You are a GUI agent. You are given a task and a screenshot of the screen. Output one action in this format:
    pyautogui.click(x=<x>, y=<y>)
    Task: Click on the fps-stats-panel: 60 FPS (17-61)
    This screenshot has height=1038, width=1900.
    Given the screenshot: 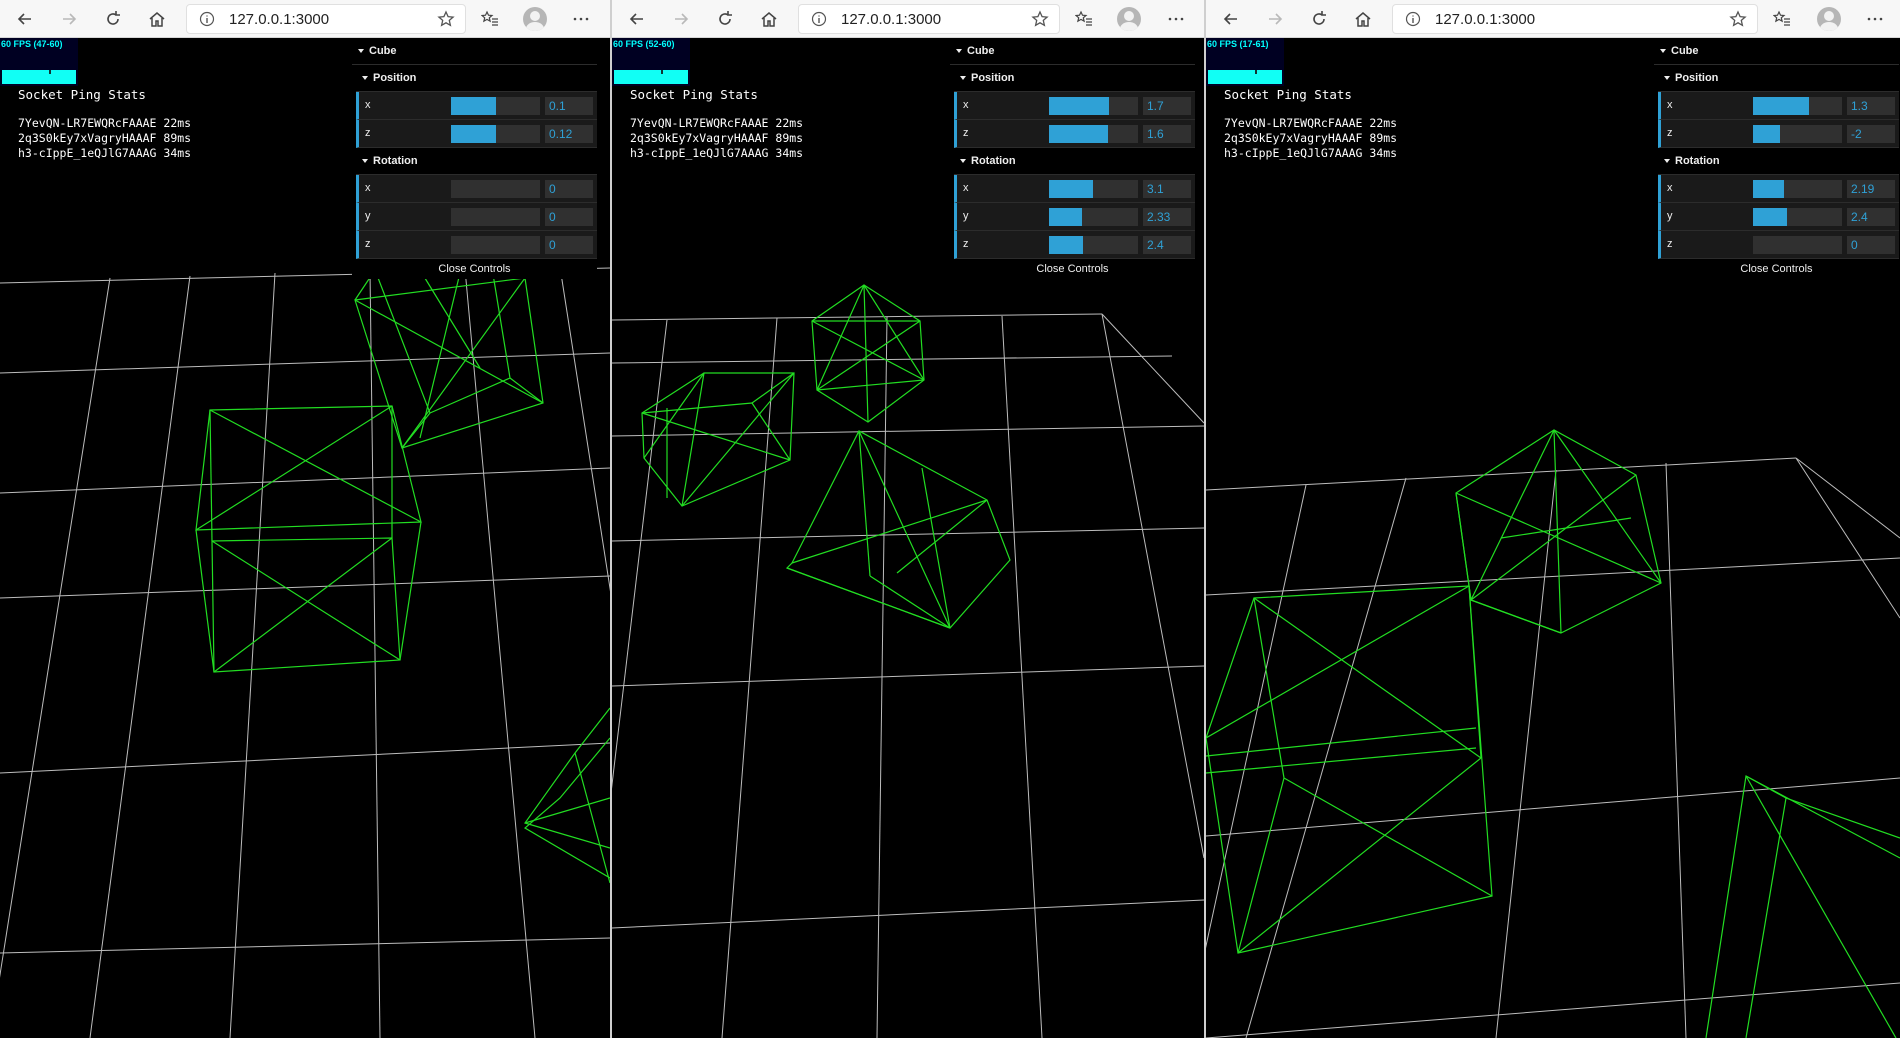 What is the action you would take?
    pyautogui.click(x=1245, y=62)
    